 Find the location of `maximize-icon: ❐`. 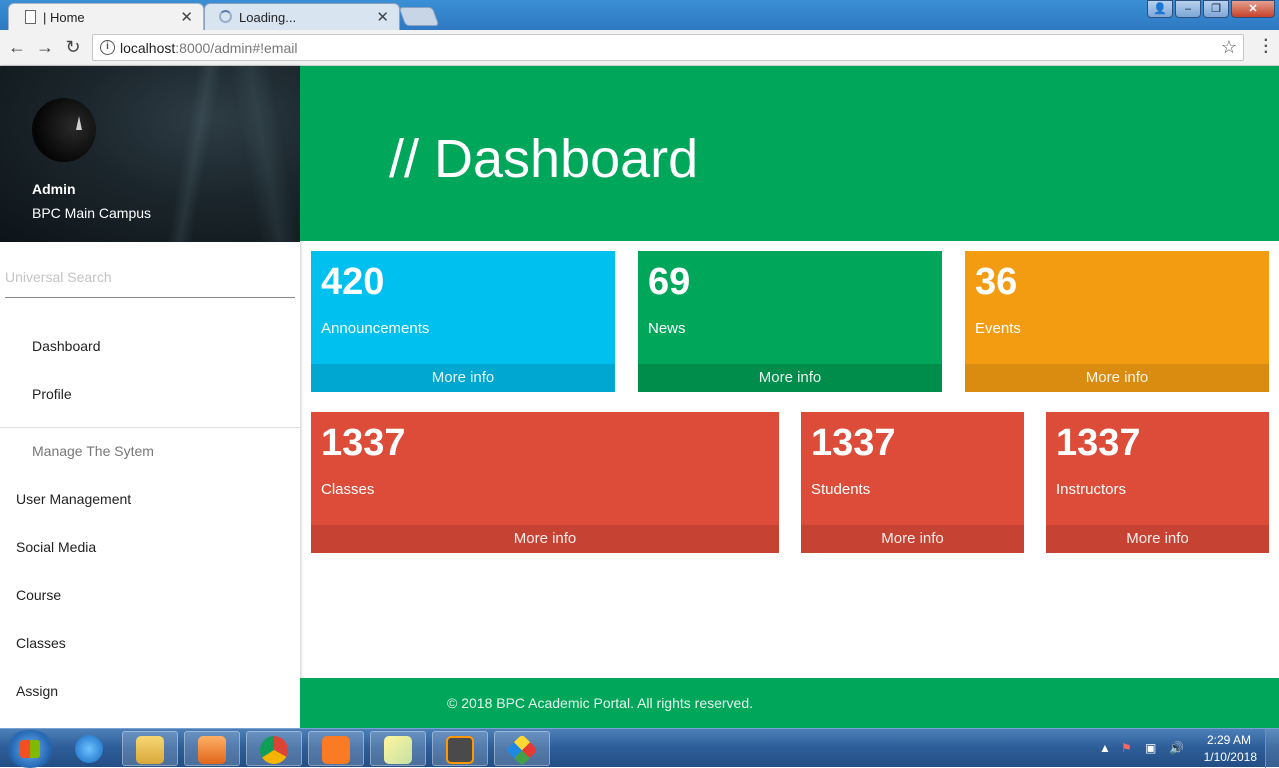

maximize-icon: ❐ is located at coordinates (1216, 9).